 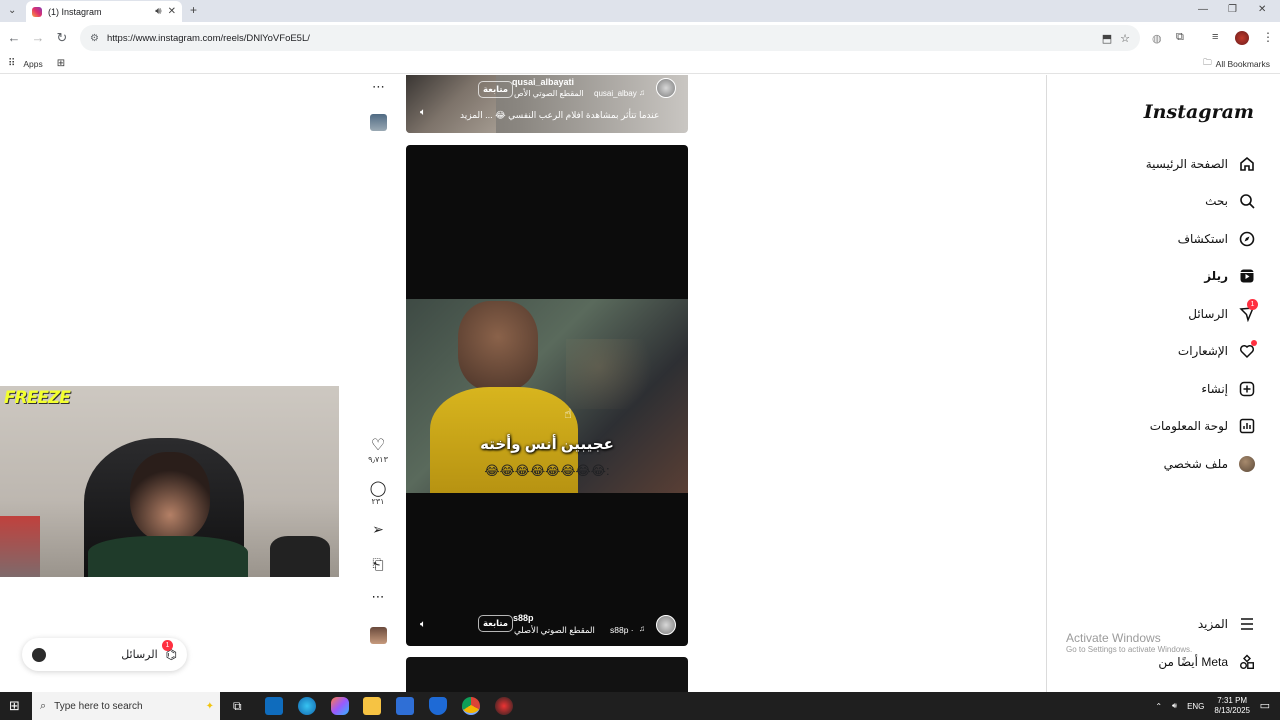 I want to click on minimize-icon: —, so click(x=1203, y=10).